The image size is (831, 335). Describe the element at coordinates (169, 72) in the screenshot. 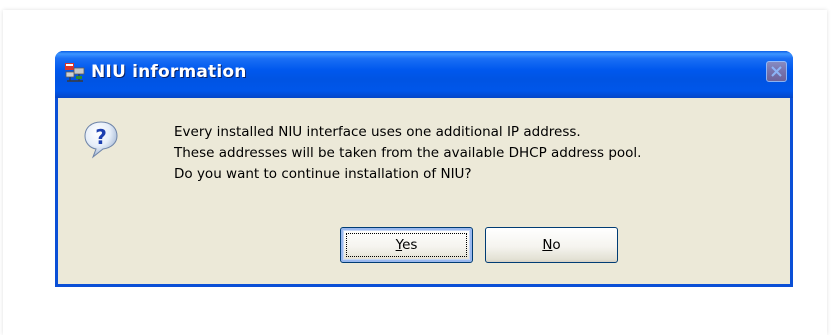

I see `dialog-title: NIU information` at that location.